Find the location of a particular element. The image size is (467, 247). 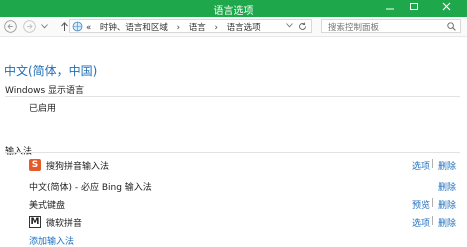

language-heading: 中文(简体，中国) is located at coordinates (51, 71).